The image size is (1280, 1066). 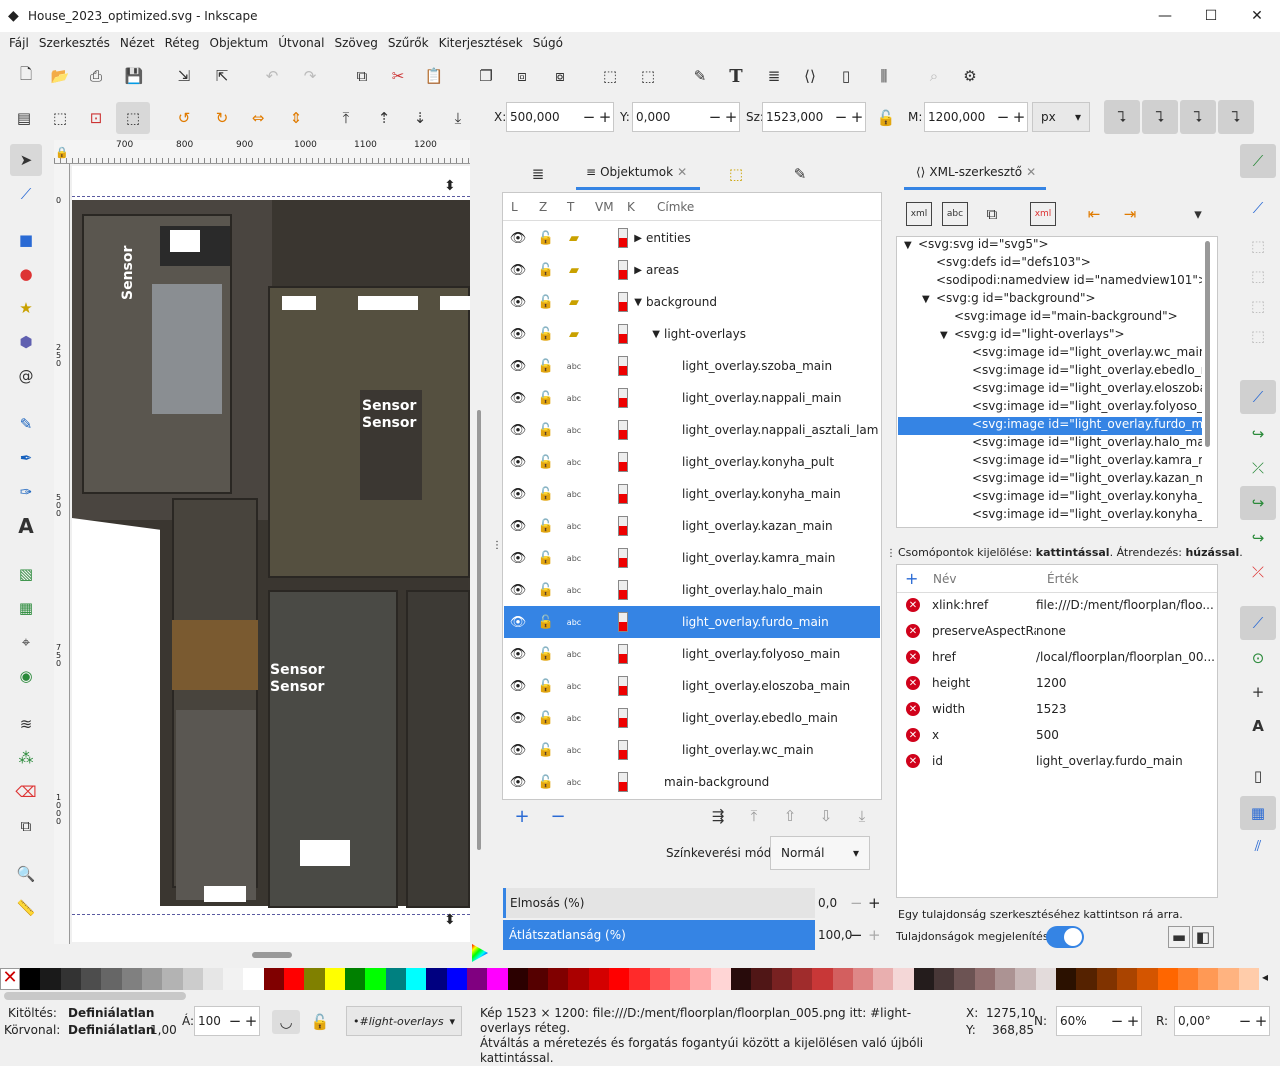 What do you see at coordinates (970, 76) in the screenshot?
I see `preferences-icon: ⚙` at bounding box center [970, 76].